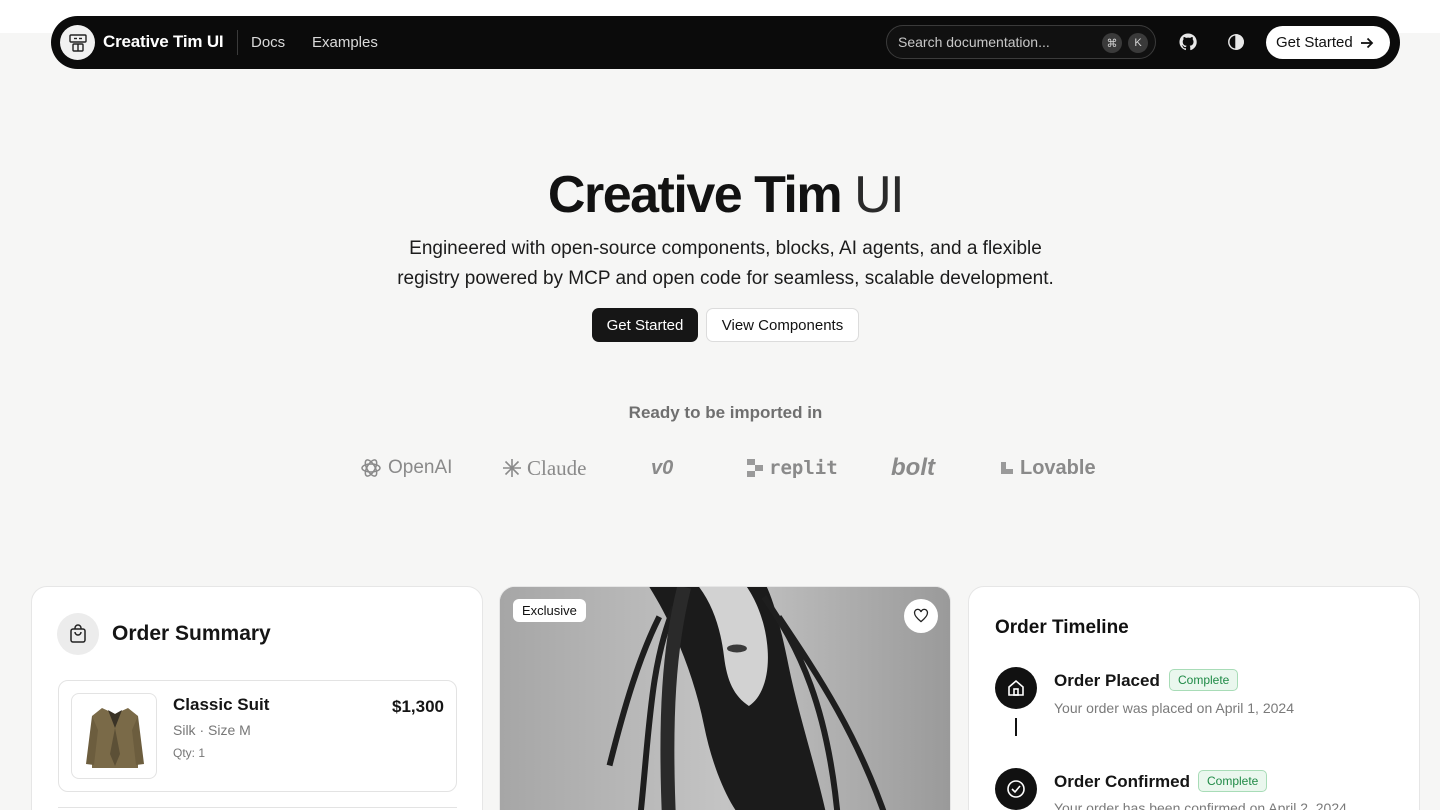  Describe the element at coordinates (1314, 42) in the screenshot. I see `get-started-nav-label: Get Started` at that location.